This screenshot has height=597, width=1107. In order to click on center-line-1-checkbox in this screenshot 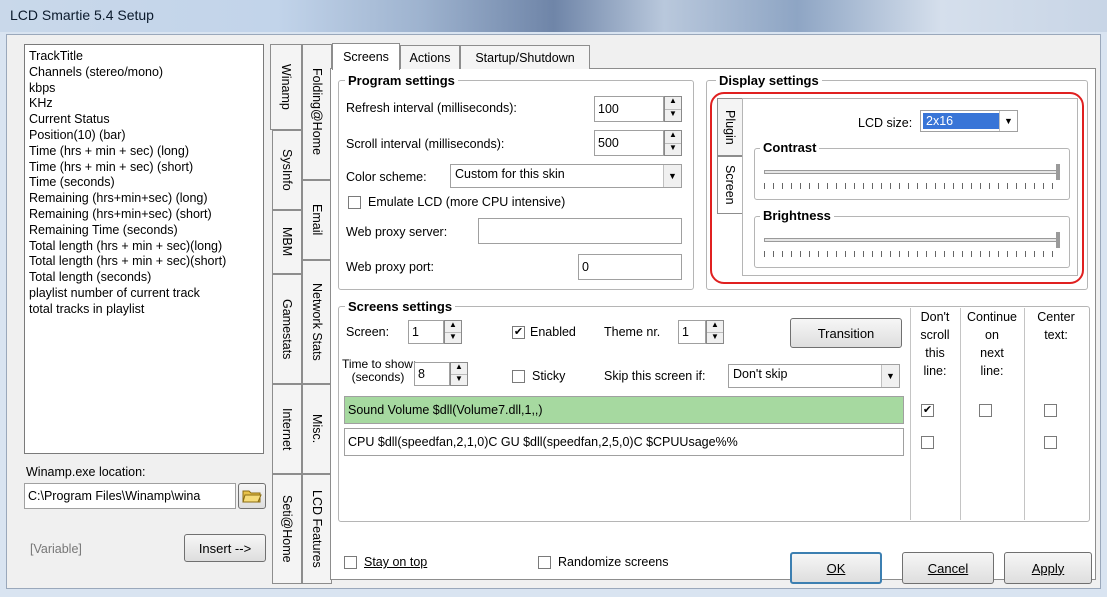, I will do `click(1050, 410)`.